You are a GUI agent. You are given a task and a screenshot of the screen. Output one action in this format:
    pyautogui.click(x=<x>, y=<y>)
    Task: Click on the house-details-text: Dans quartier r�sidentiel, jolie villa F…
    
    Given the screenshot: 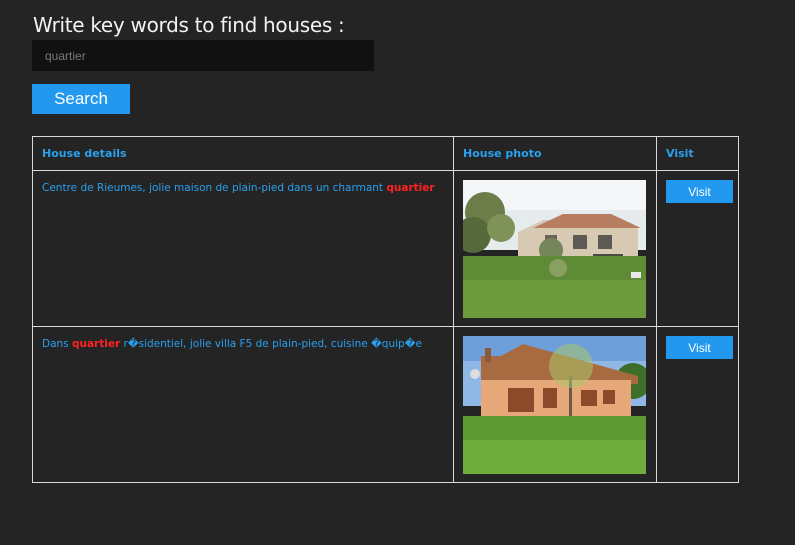 What is the action you would take?
    pyautogui.click(x=243, y=339)
    